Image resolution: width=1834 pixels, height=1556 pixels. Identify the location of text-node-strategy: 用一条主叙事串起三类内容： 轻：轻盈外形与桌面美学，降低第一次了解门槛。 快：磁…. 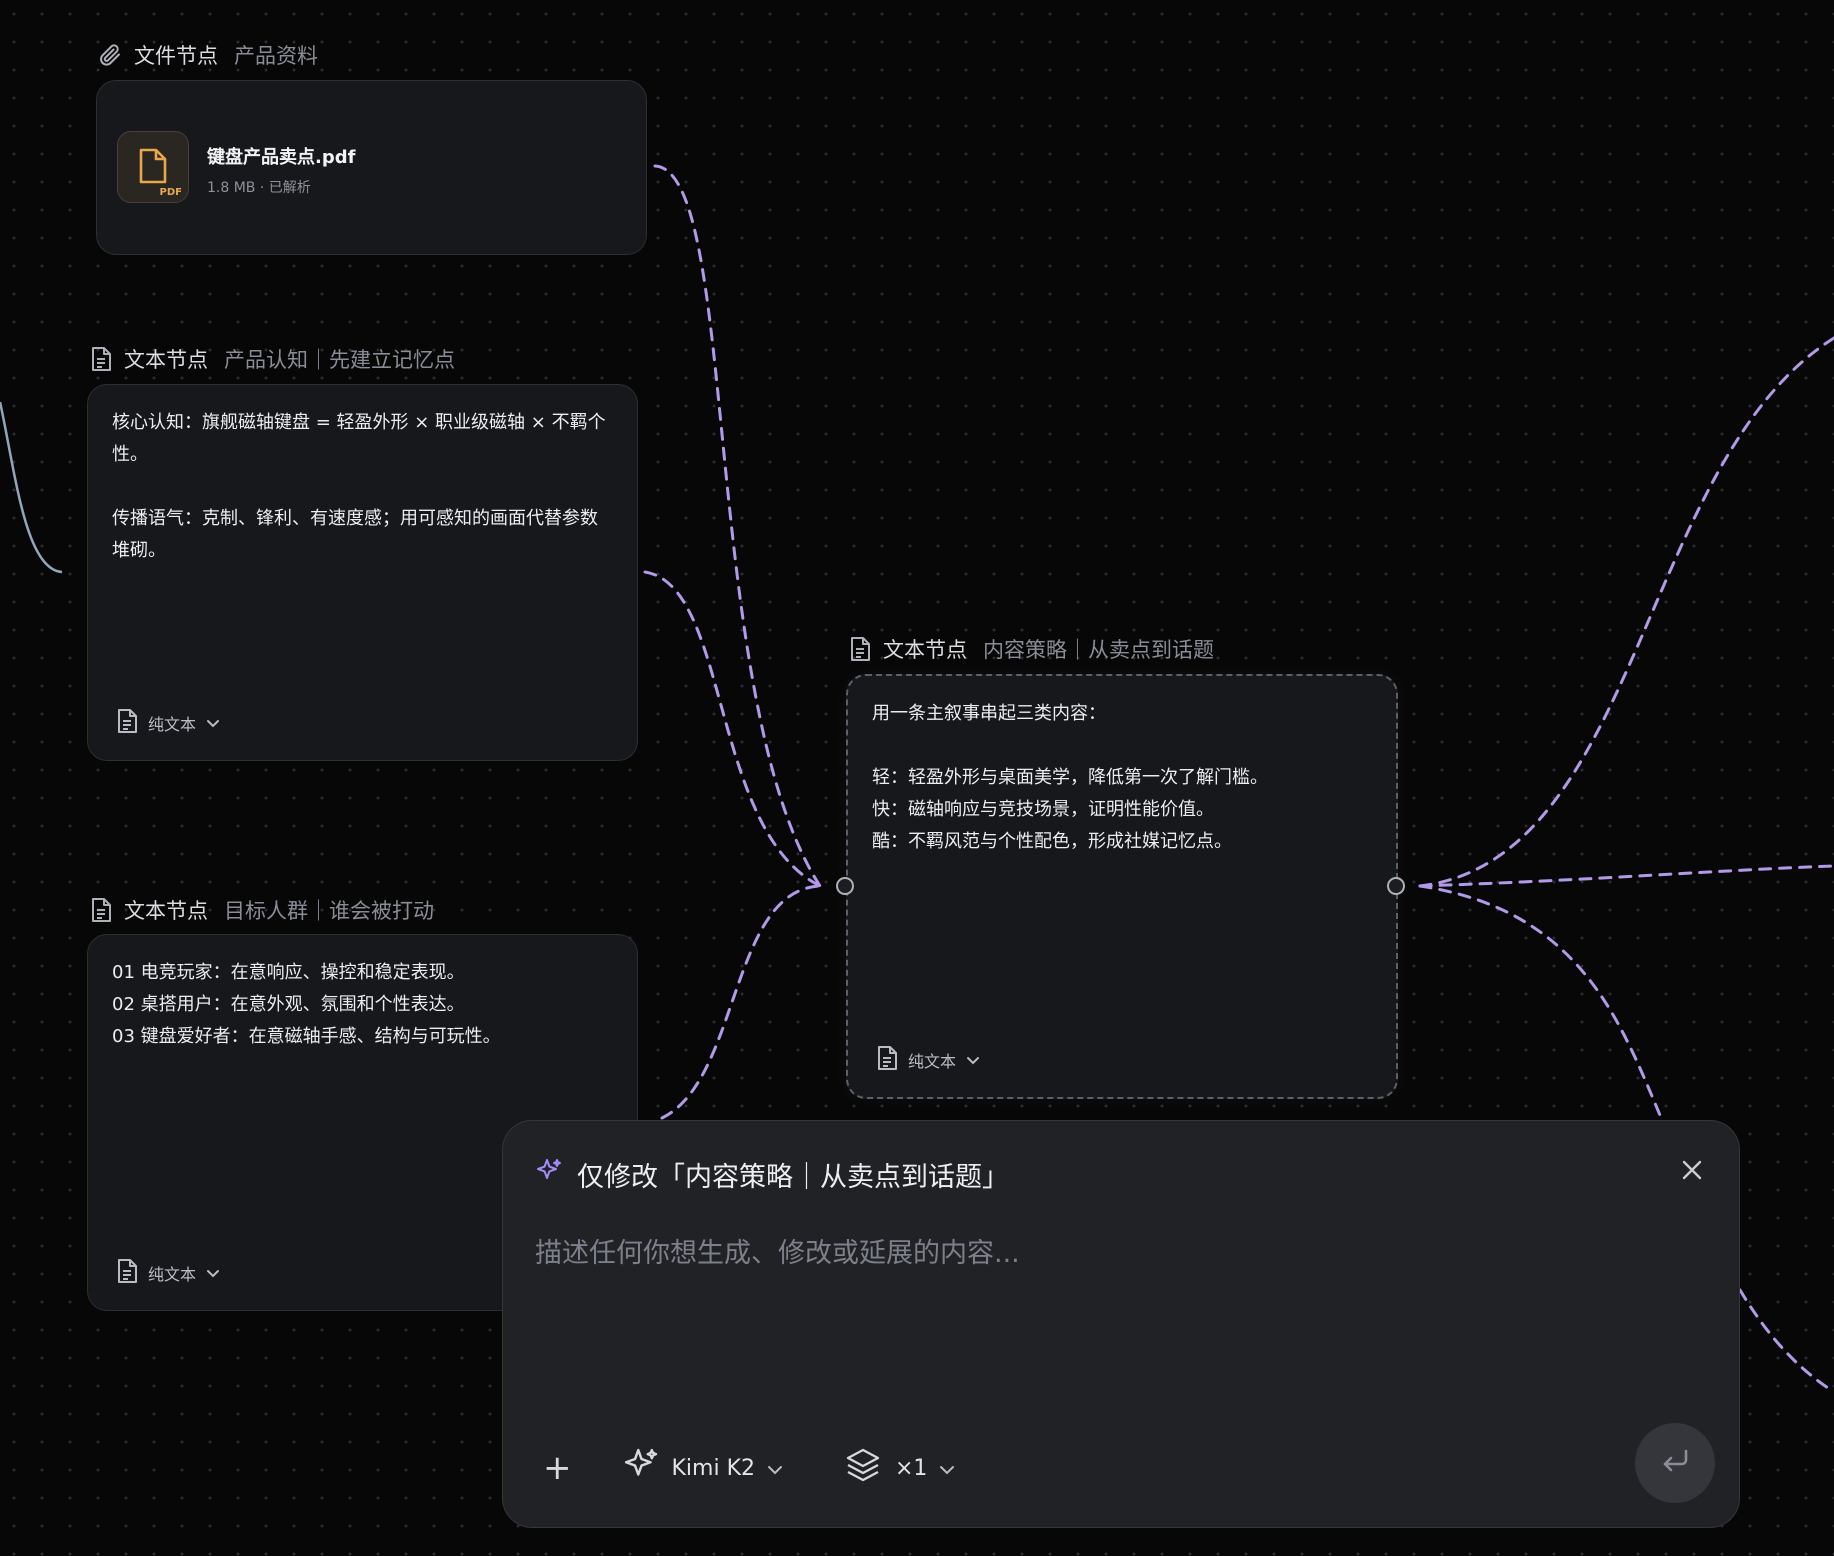
(1122, 886).